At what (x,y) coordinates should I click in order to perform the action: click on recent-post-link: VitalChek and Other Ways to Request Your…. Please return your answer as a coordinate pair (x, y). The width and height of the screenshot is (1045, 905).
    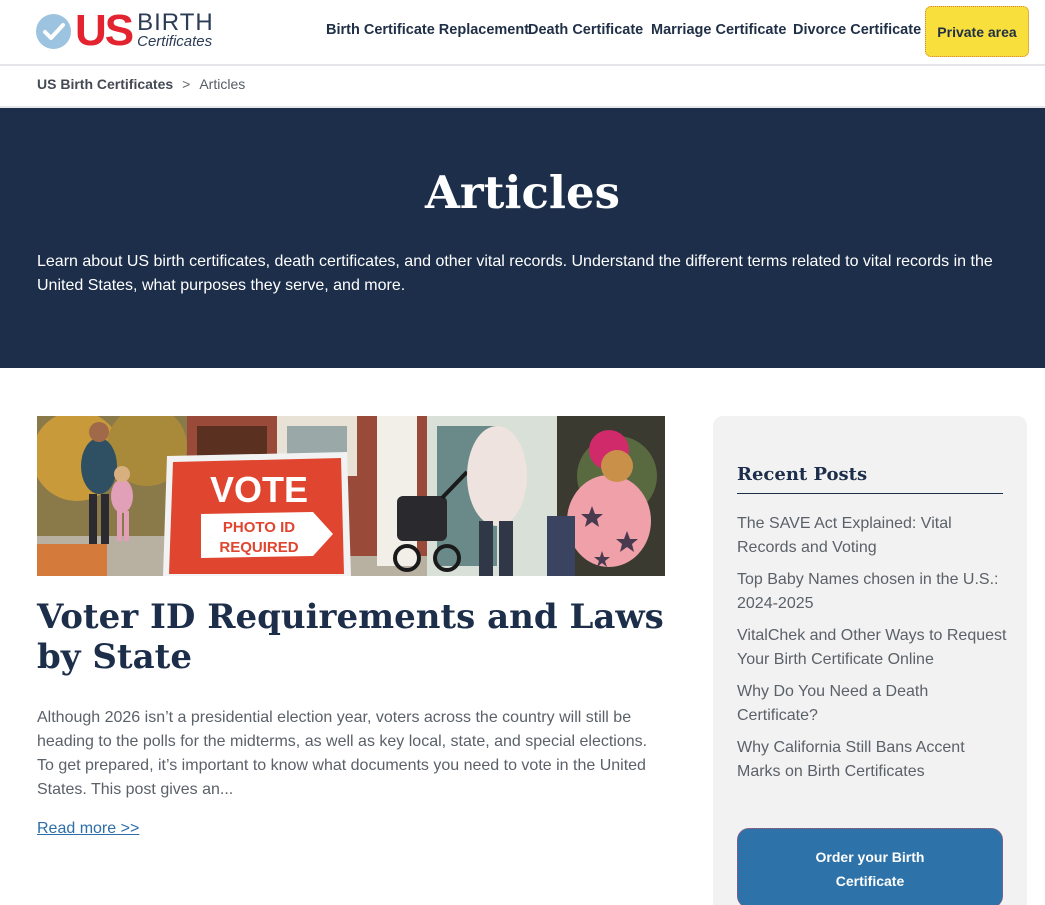
    Looking at the image, I should click on (872, 648).